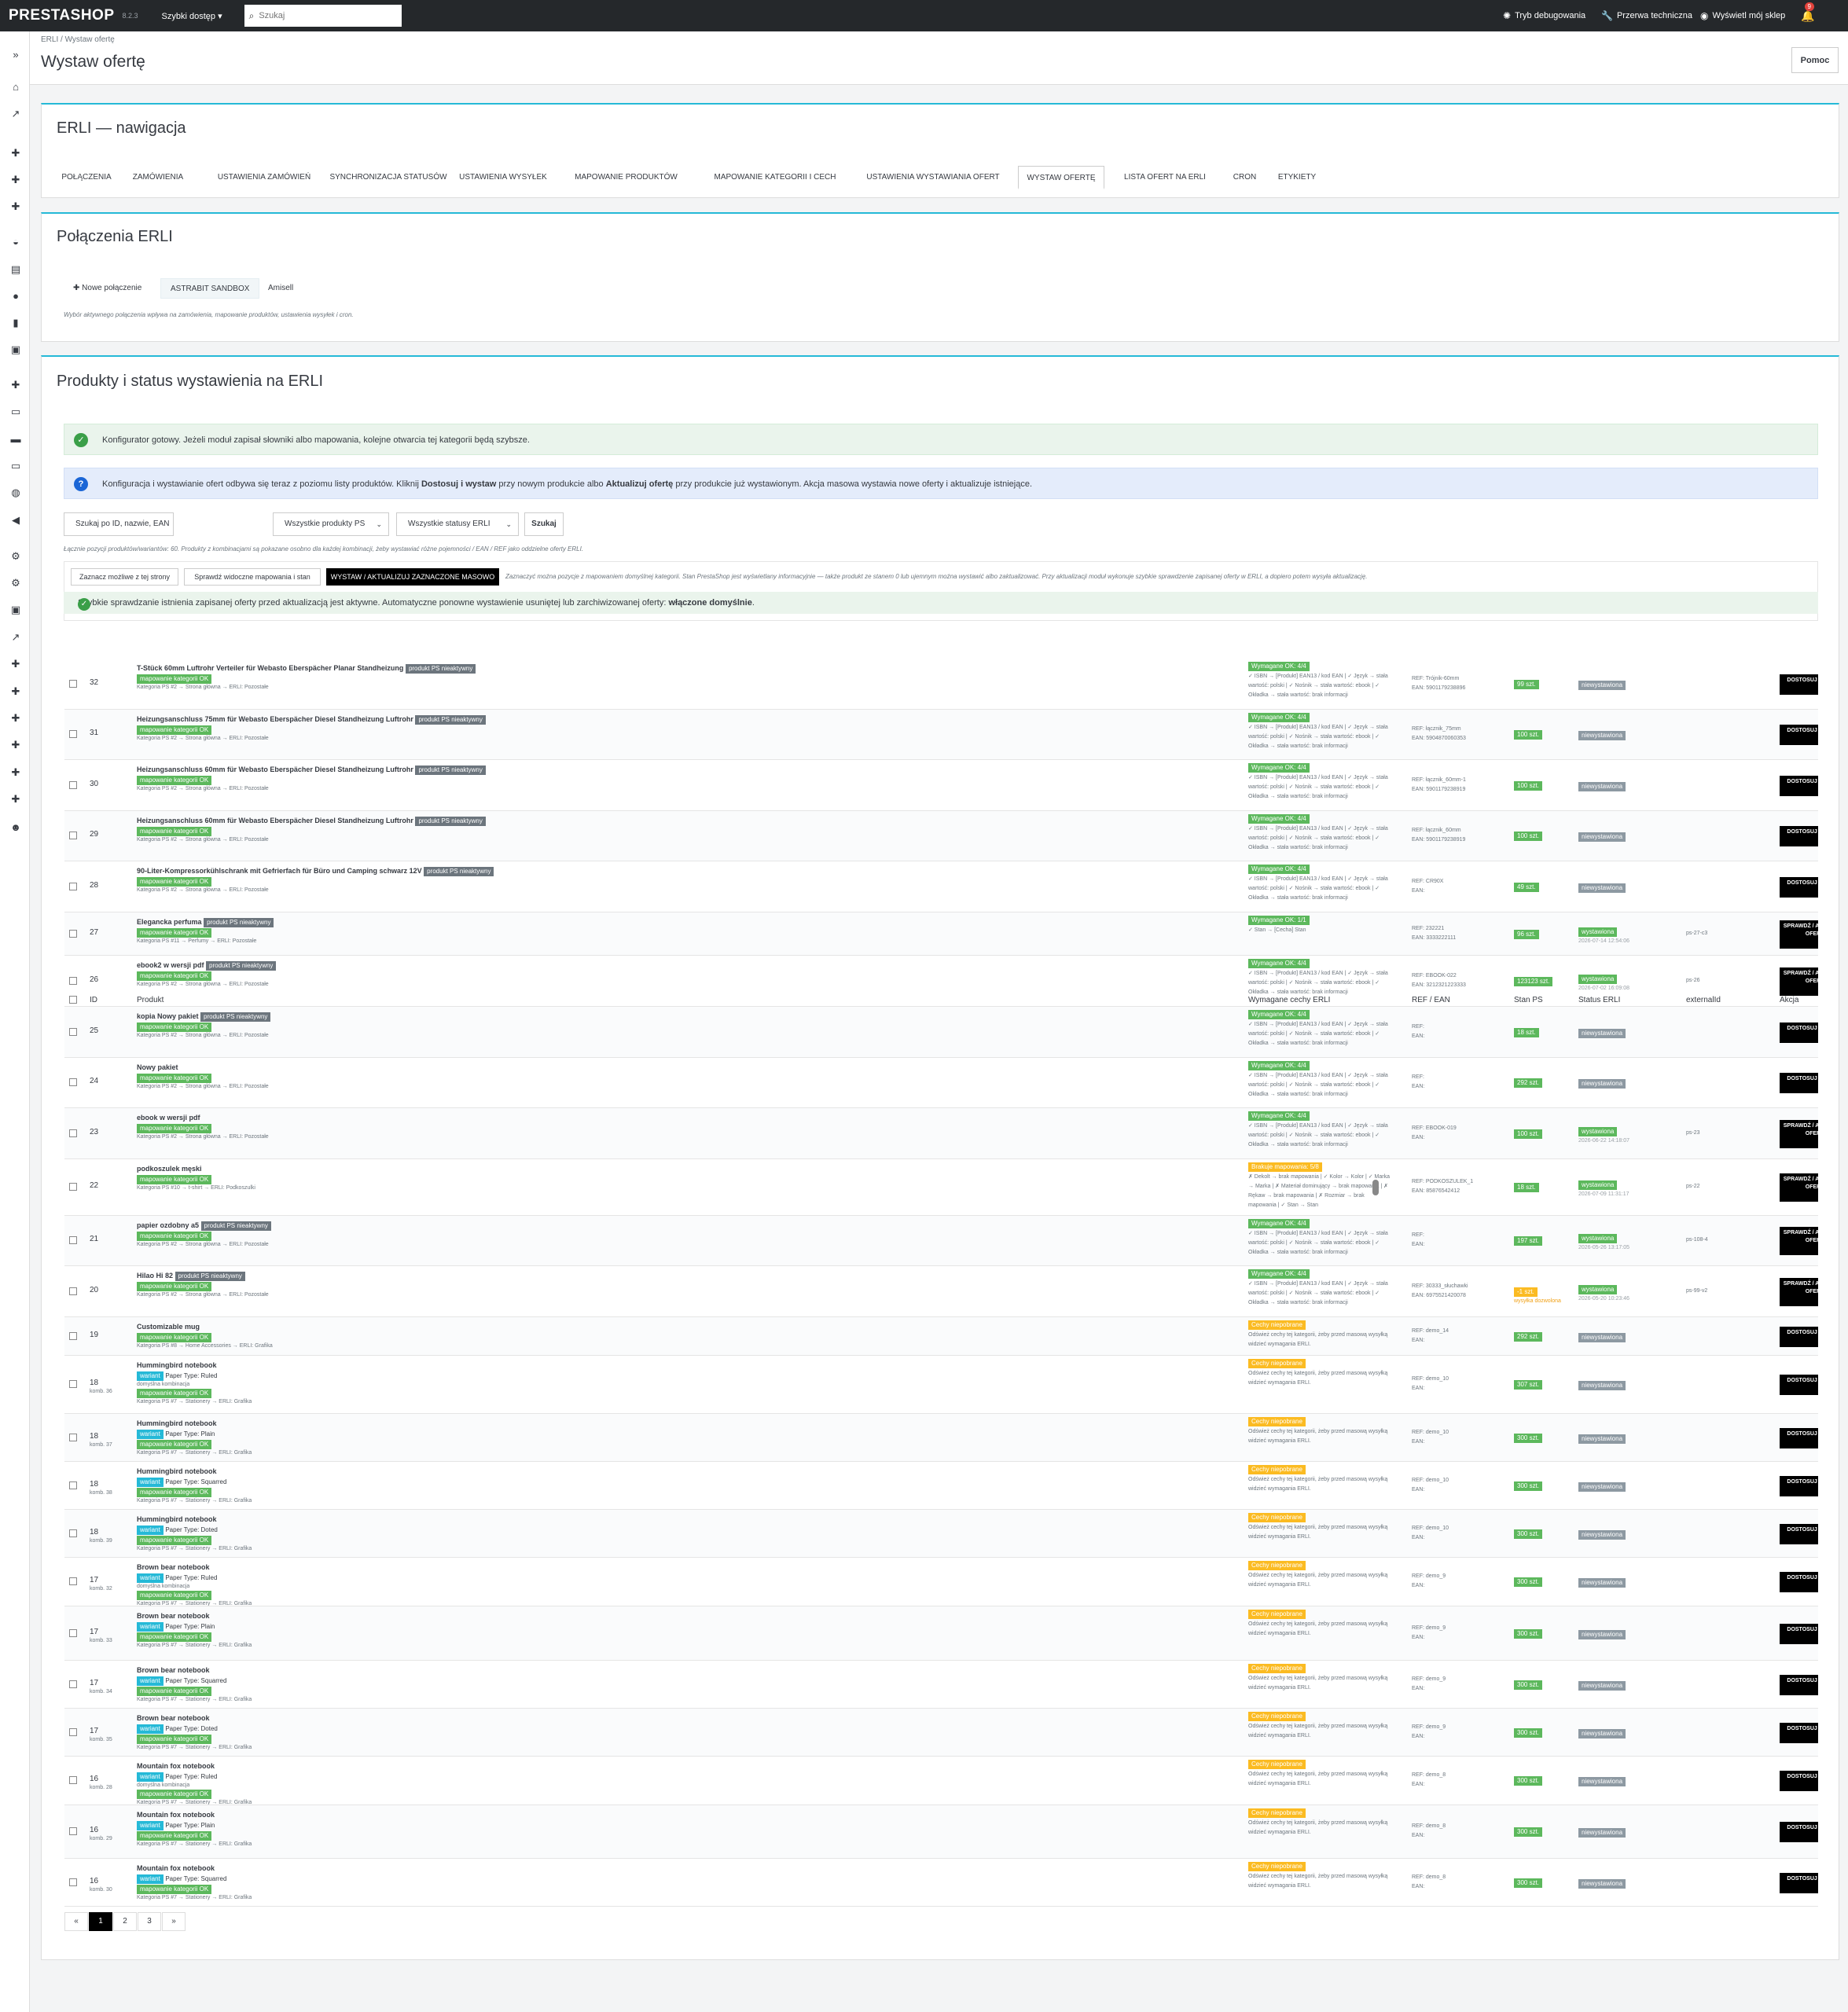  I want to click on product-name: Mountain fox notebook, so click(176, 1815).